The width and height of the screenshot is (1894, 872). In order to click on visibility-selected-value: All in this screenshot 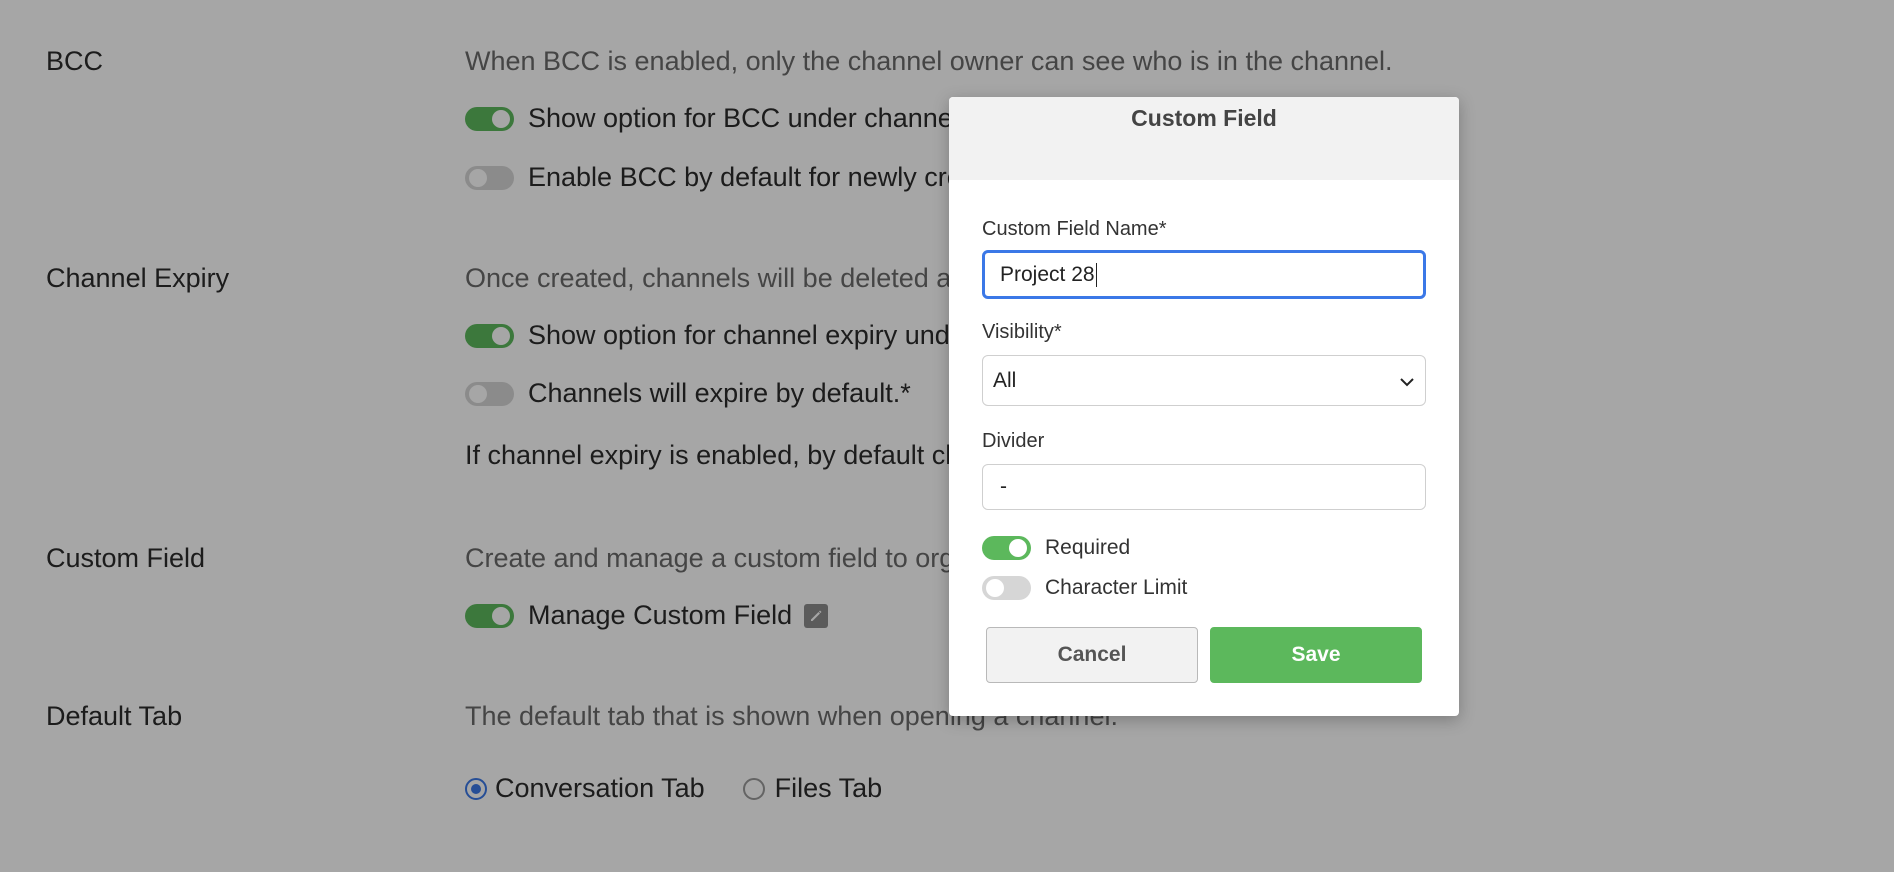, I will do `click(1005, 380)`.